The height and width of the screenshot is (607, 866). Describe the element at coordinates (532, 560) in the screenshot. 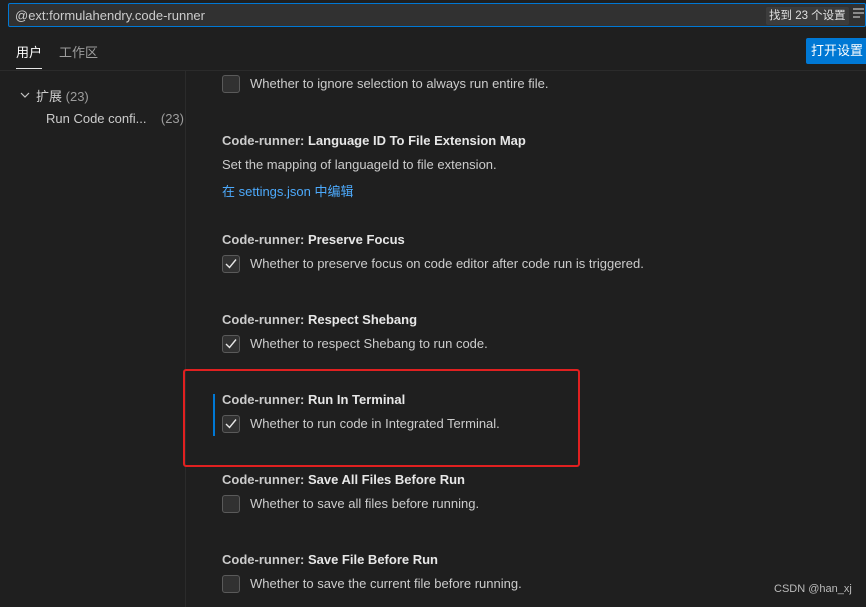

I see `setting-title: Code-runner: Save File Before Run` at that location.